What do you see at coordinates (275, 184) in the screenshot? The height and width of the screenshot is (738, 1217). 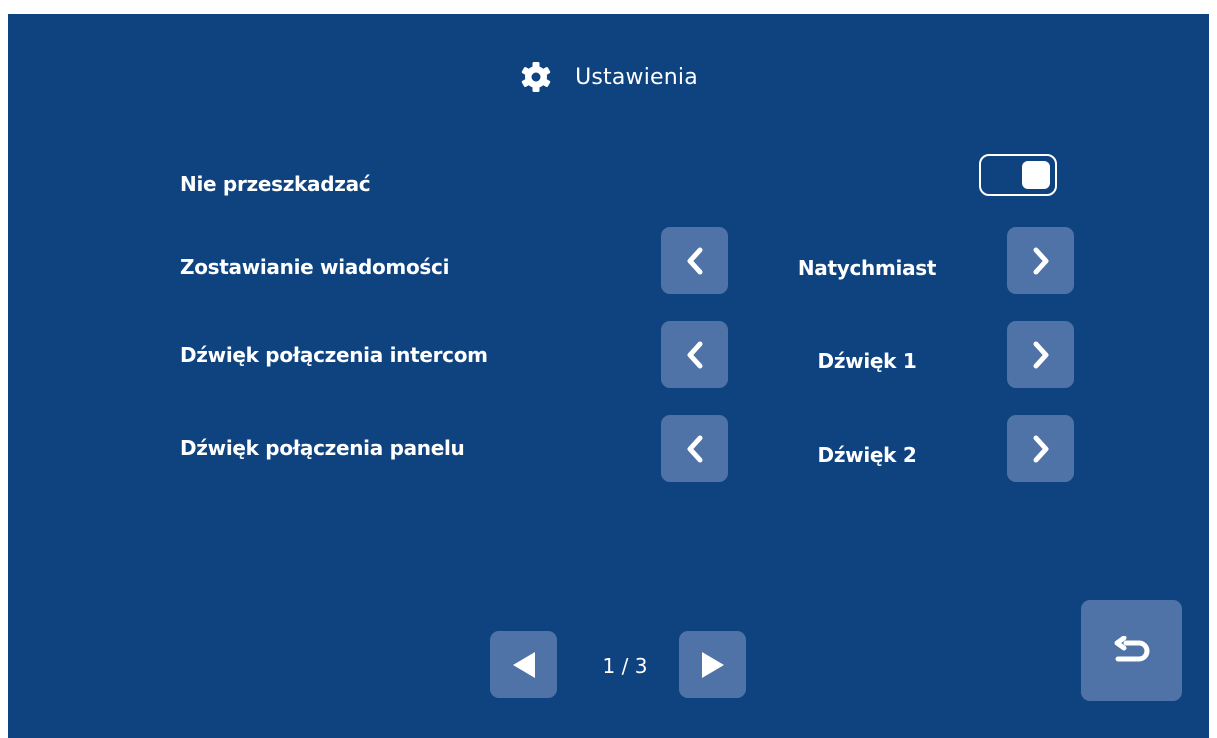 I see `setting-label-do-not-disturb: Nie przeszkadzać` at bounding box center [275, 184].